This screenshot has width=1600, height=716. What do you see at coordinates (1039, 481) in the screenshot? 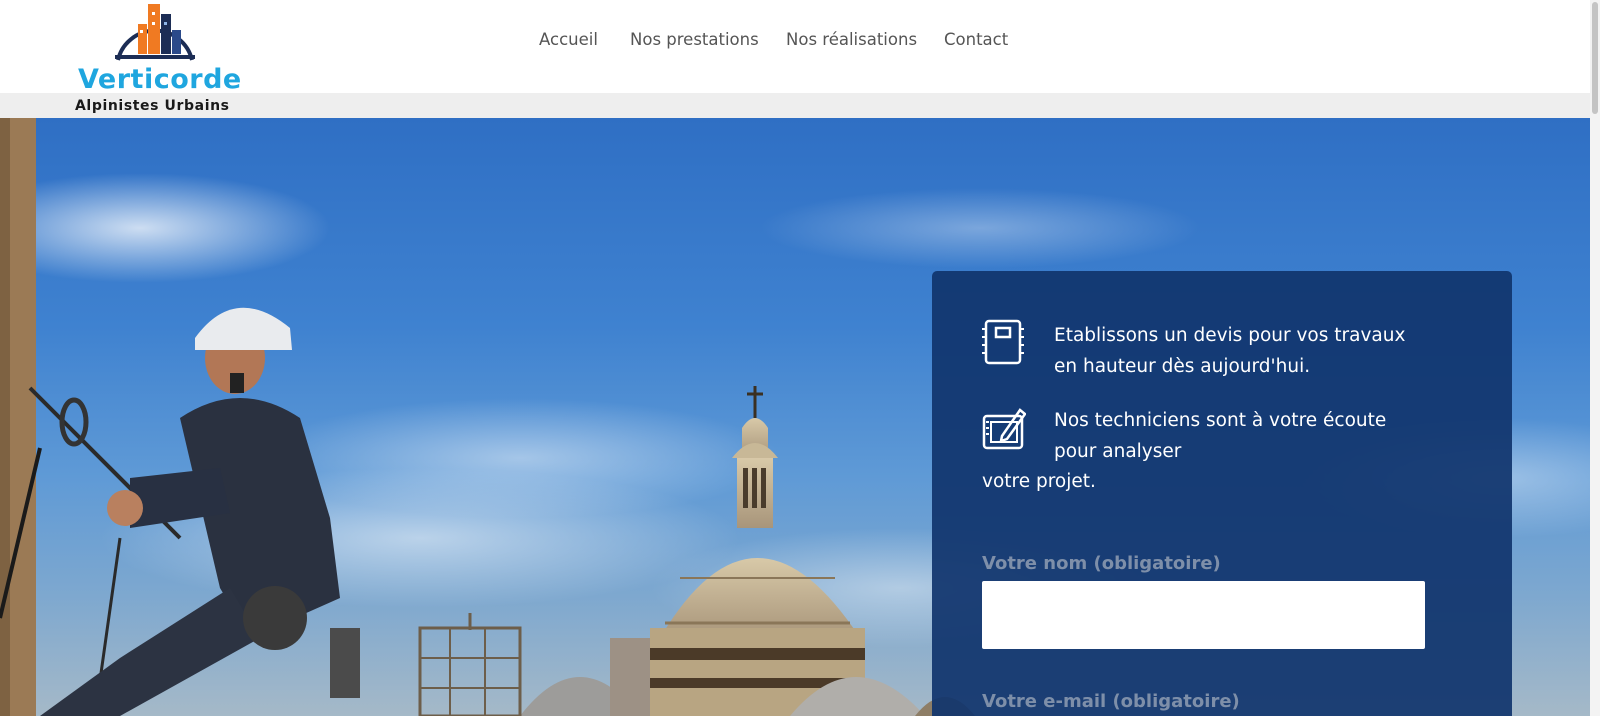
I see `technicians-text-tail: votre projet.` at bounding box center [1039, 481].